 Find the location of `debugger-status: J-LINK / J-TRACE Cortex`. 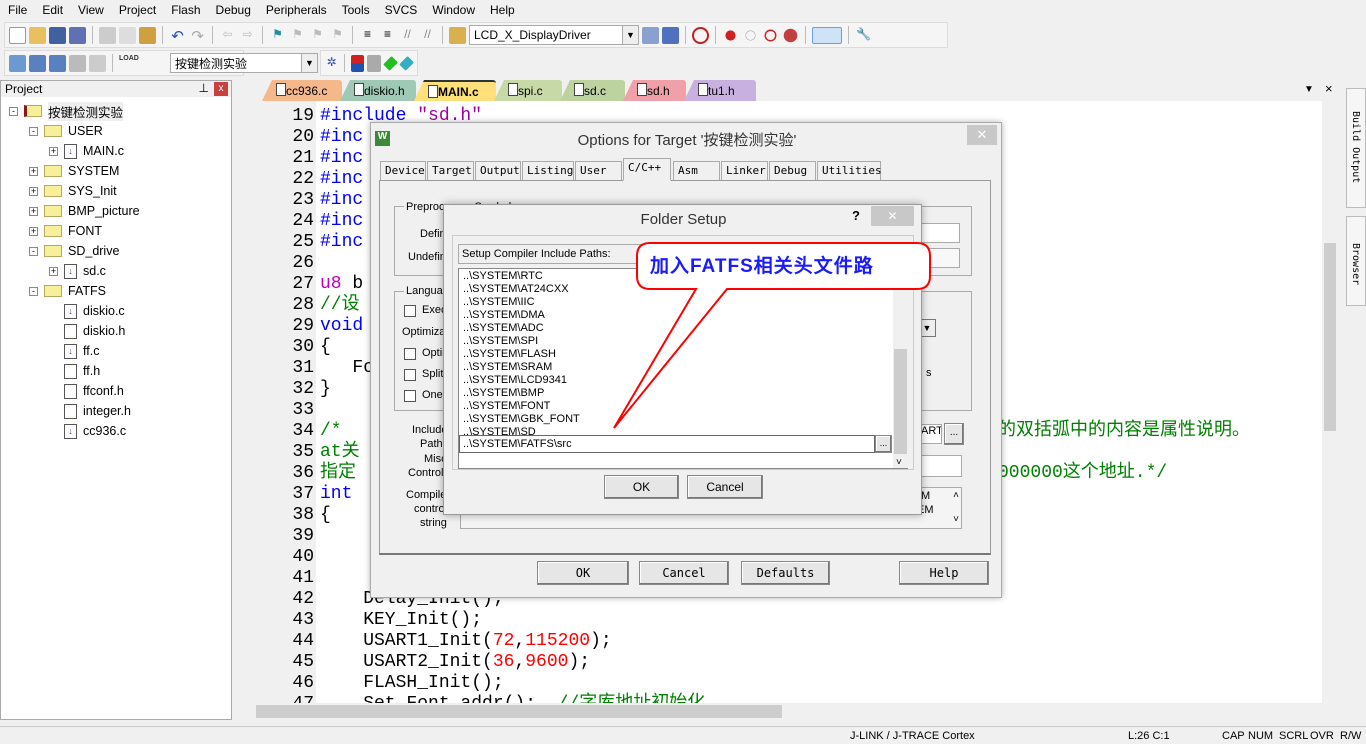

debugger-status: J-LINK / J-TRACE Cortex is located at coordinates (912, 736).